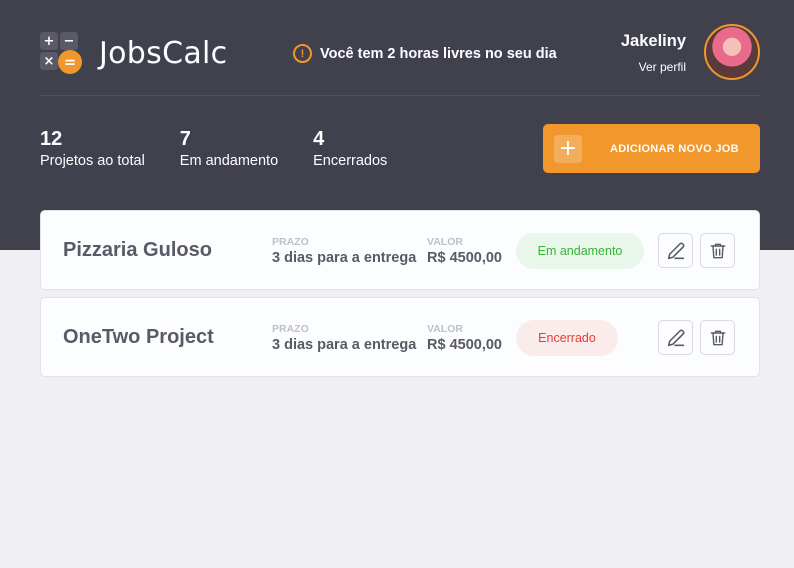 The height and width of the screenshot is (568, 794). What do you see at coordinates (51, 139) in the screenshot?
I see `stat-value: 12` at bounding box center [51, 139].